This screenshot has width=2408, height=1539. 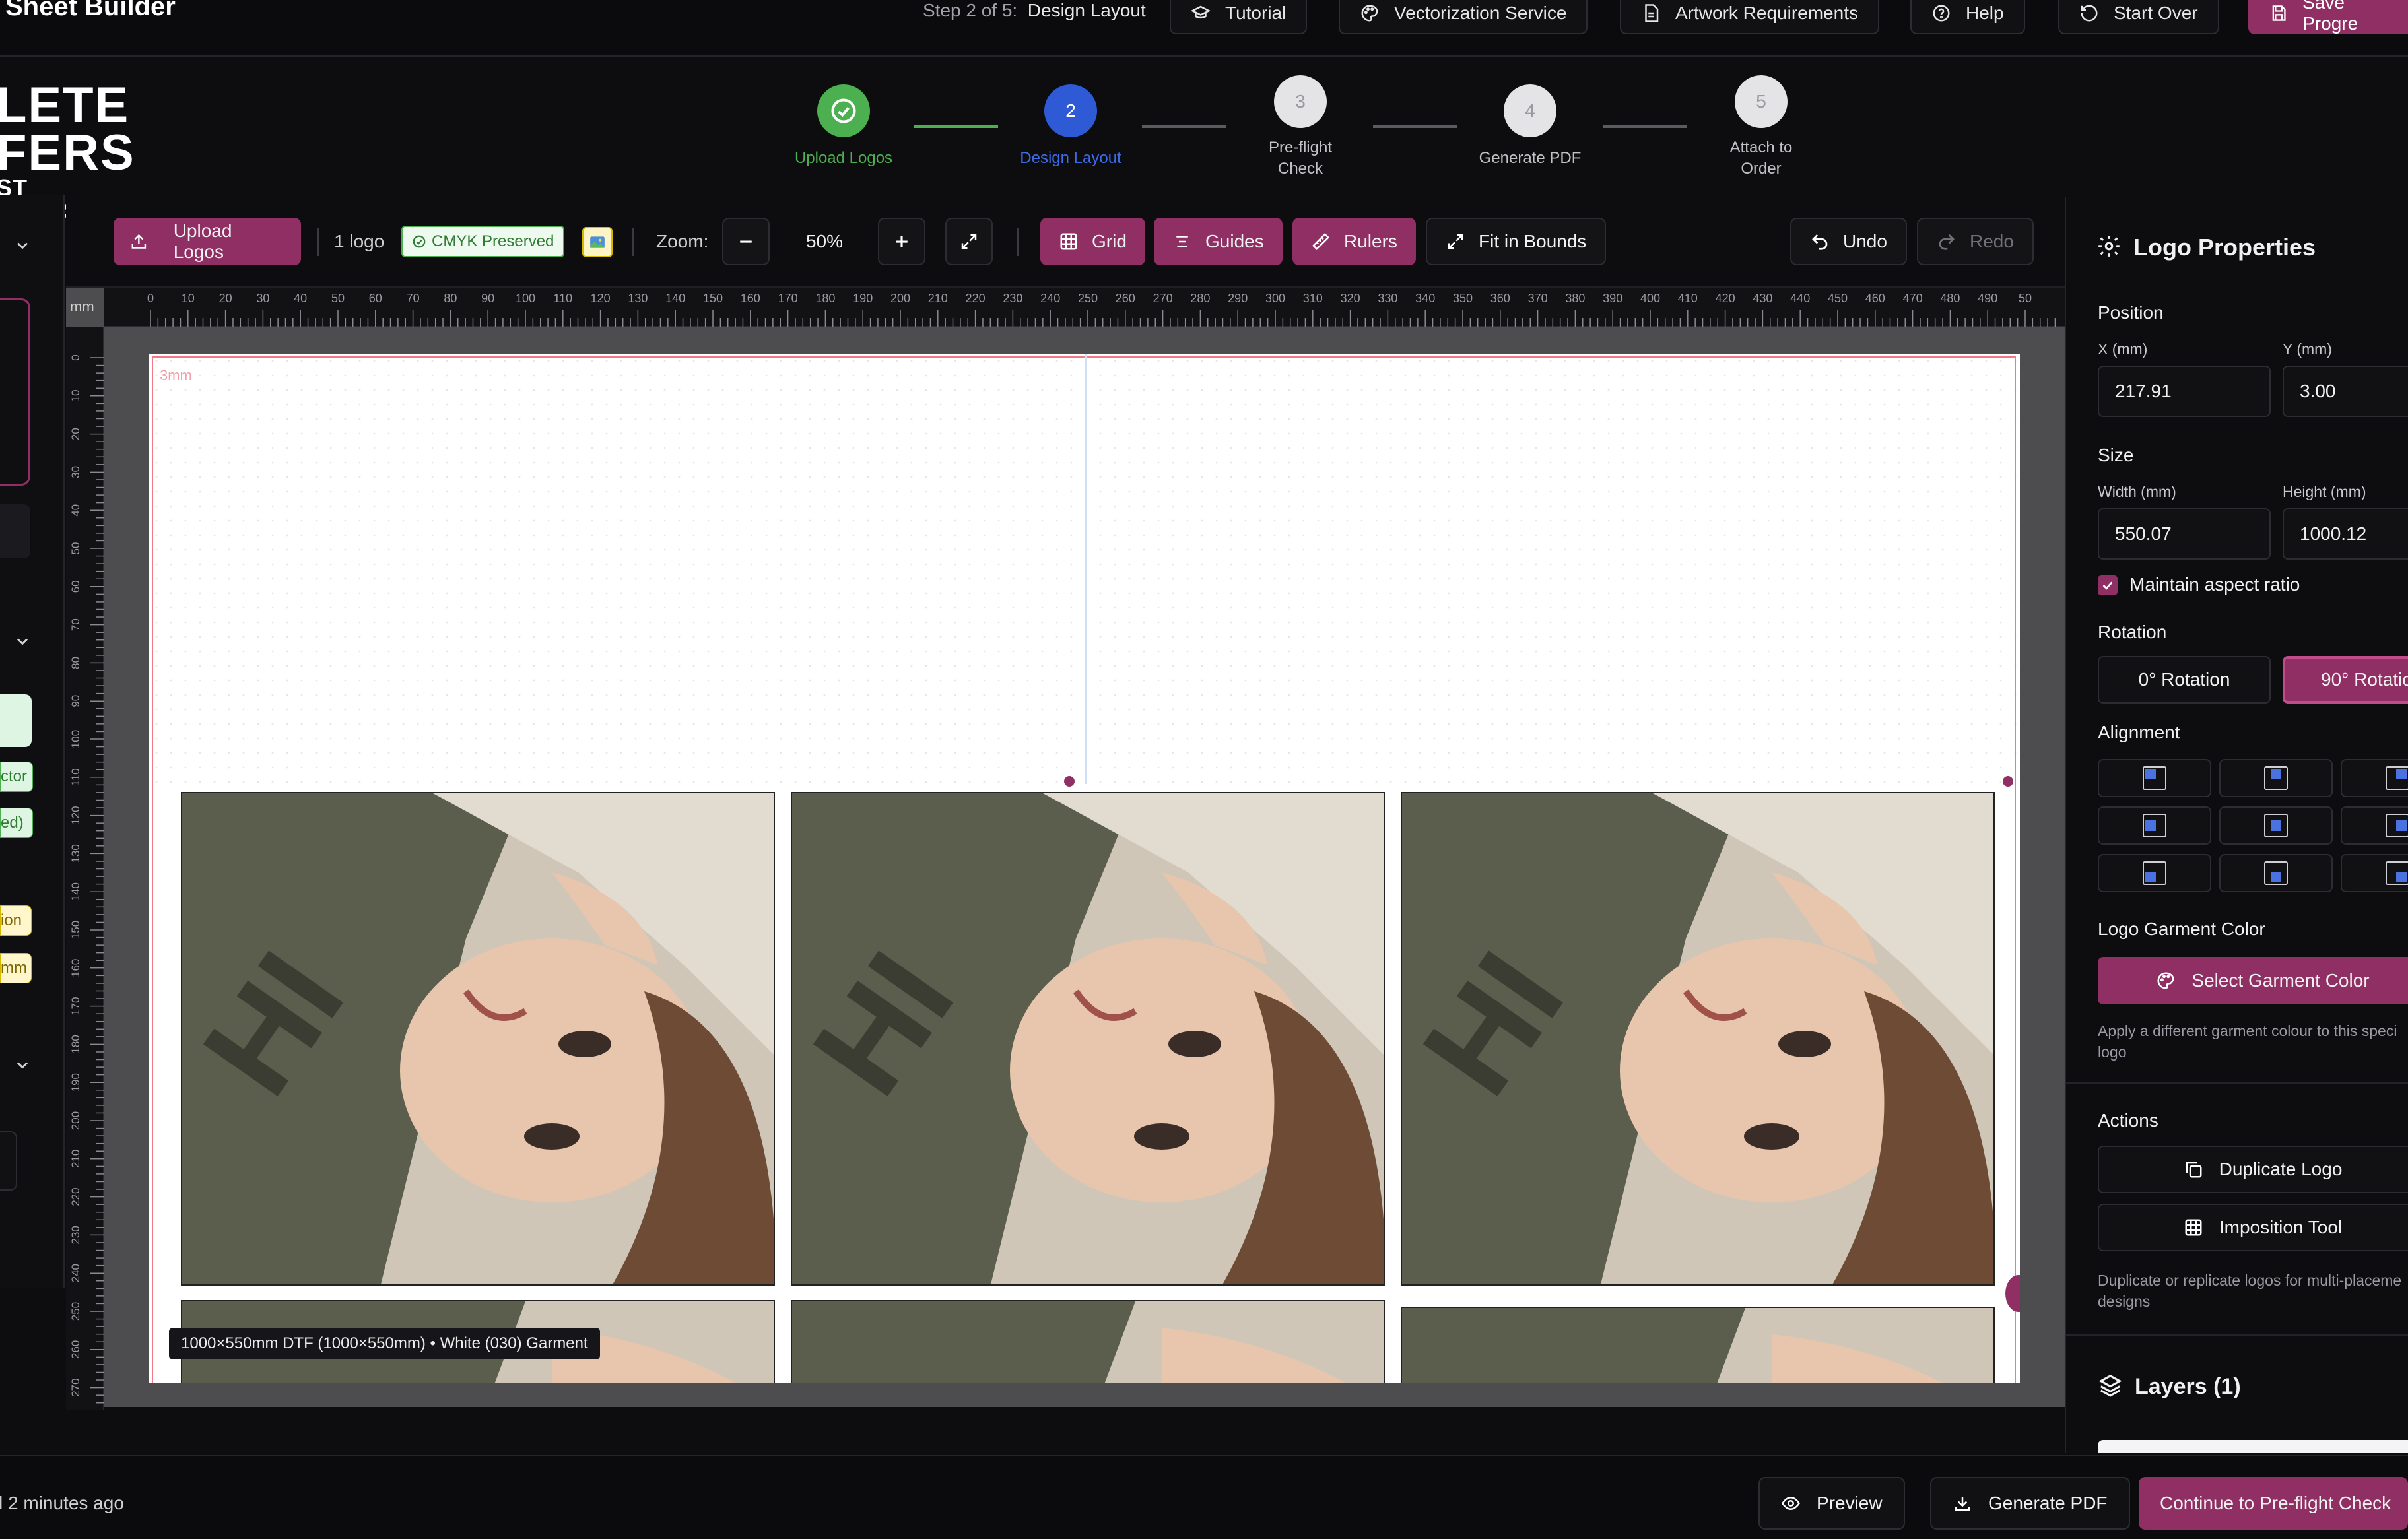 I want to click on step-1-label: Upload Logos, so click(x=843, y=158).